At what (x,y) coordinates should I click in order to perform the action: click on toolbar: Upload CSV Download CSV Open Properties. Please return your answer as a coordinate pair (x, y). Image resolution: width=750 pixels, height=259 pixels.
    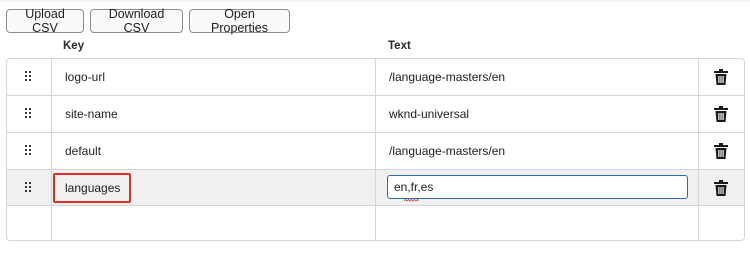
    Looking at the image, I should click on (148, 21).